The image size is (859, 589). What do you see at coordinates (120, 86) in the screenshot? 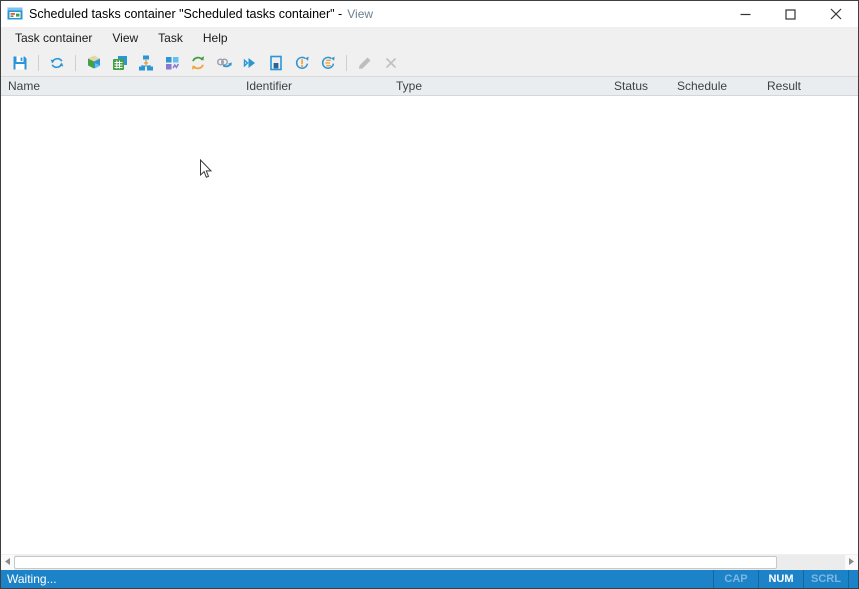
I see `column-header-name: Name` at bounding box center [120, 86].